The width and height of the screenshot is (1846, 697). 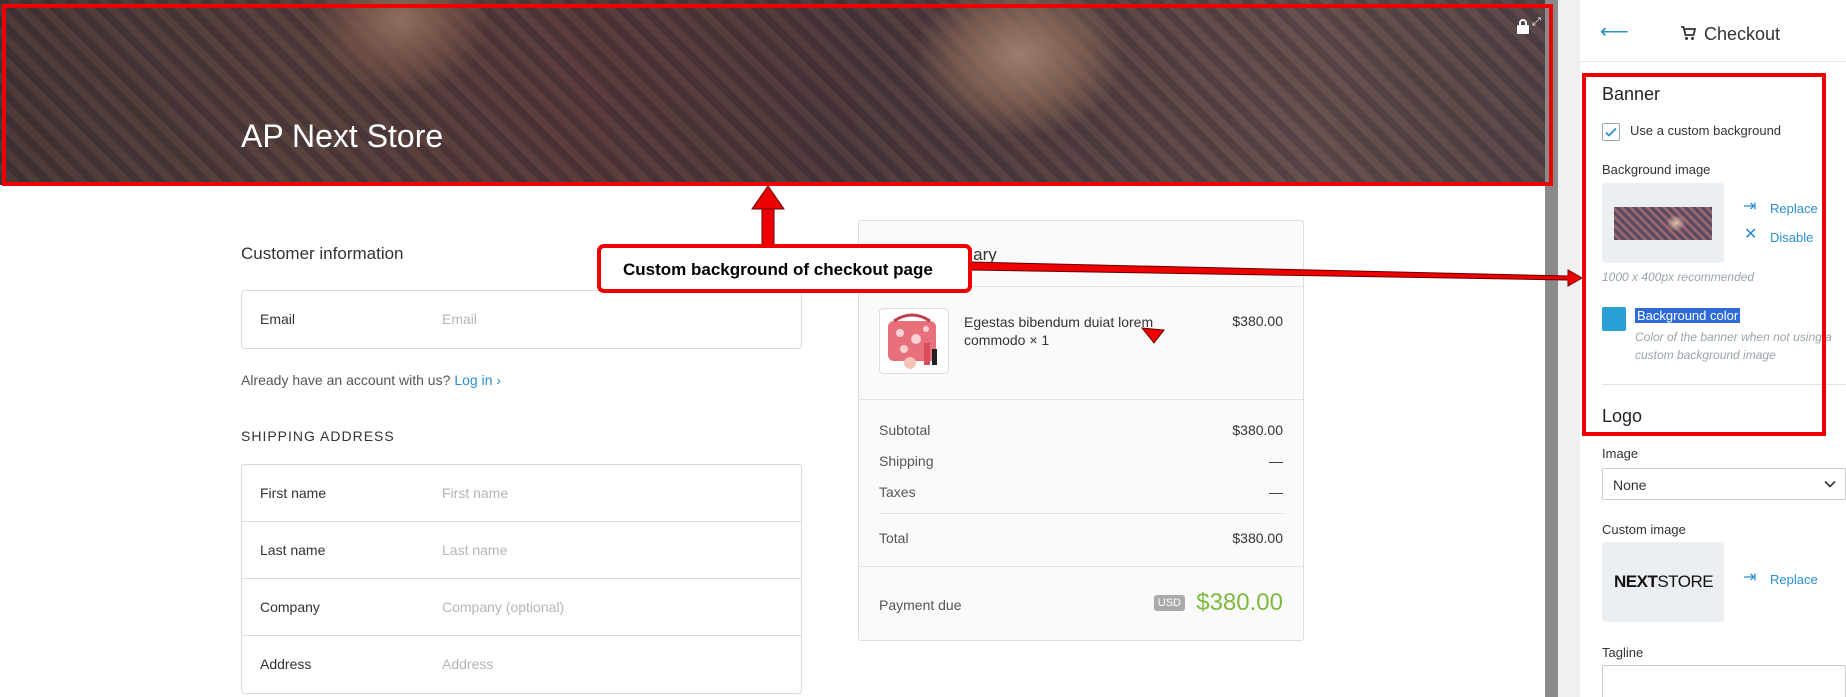 I want to click on expand-icon: ⤢, so click(x=1538, y=22).